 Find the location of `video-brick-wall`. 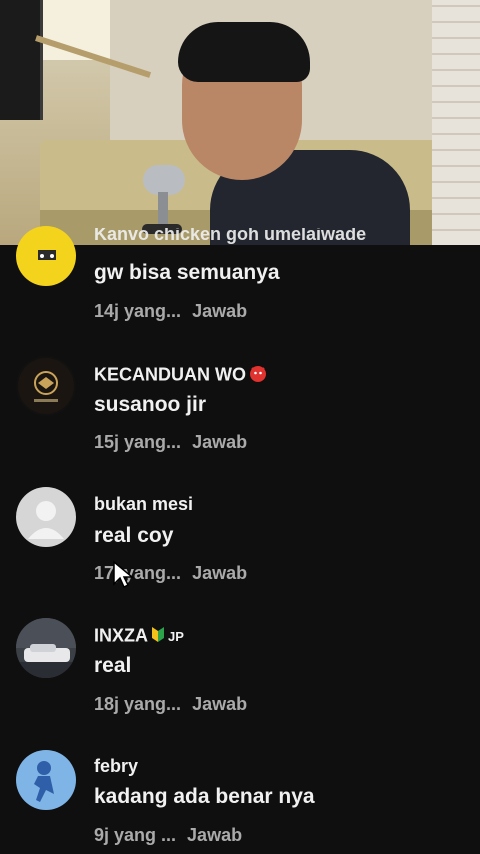

video-brick-wall is located at coordinates (456, 122).